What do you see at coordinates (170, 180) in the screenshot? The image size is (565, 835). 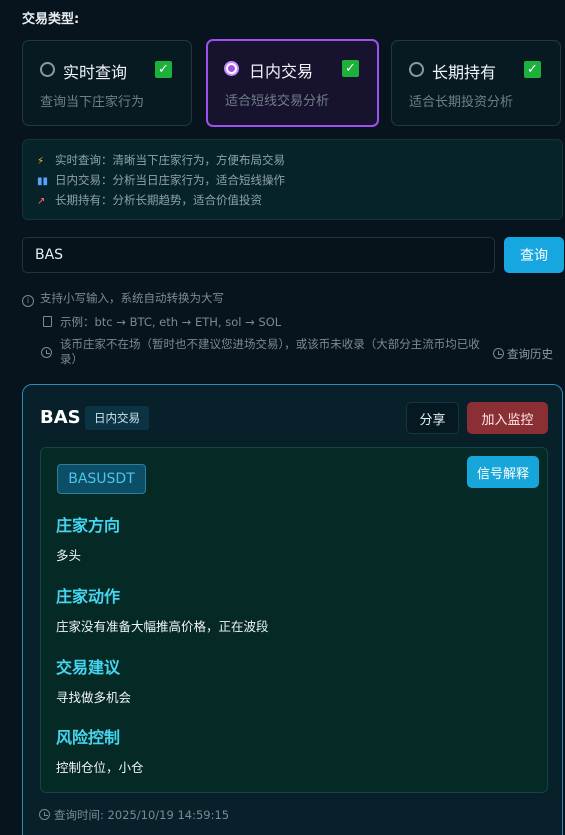 I see `tip-text: 日内交易：分析当日庄家行为，适合短线操作` at bounding box center [170, 180].